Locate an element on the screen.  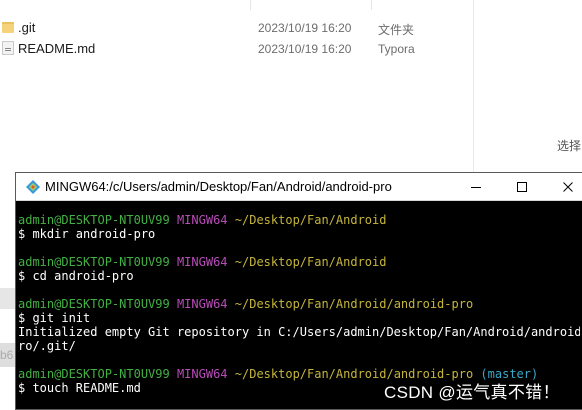
terminal-command-line: $ mkdir android-pro is located at coordinates (87, 234).